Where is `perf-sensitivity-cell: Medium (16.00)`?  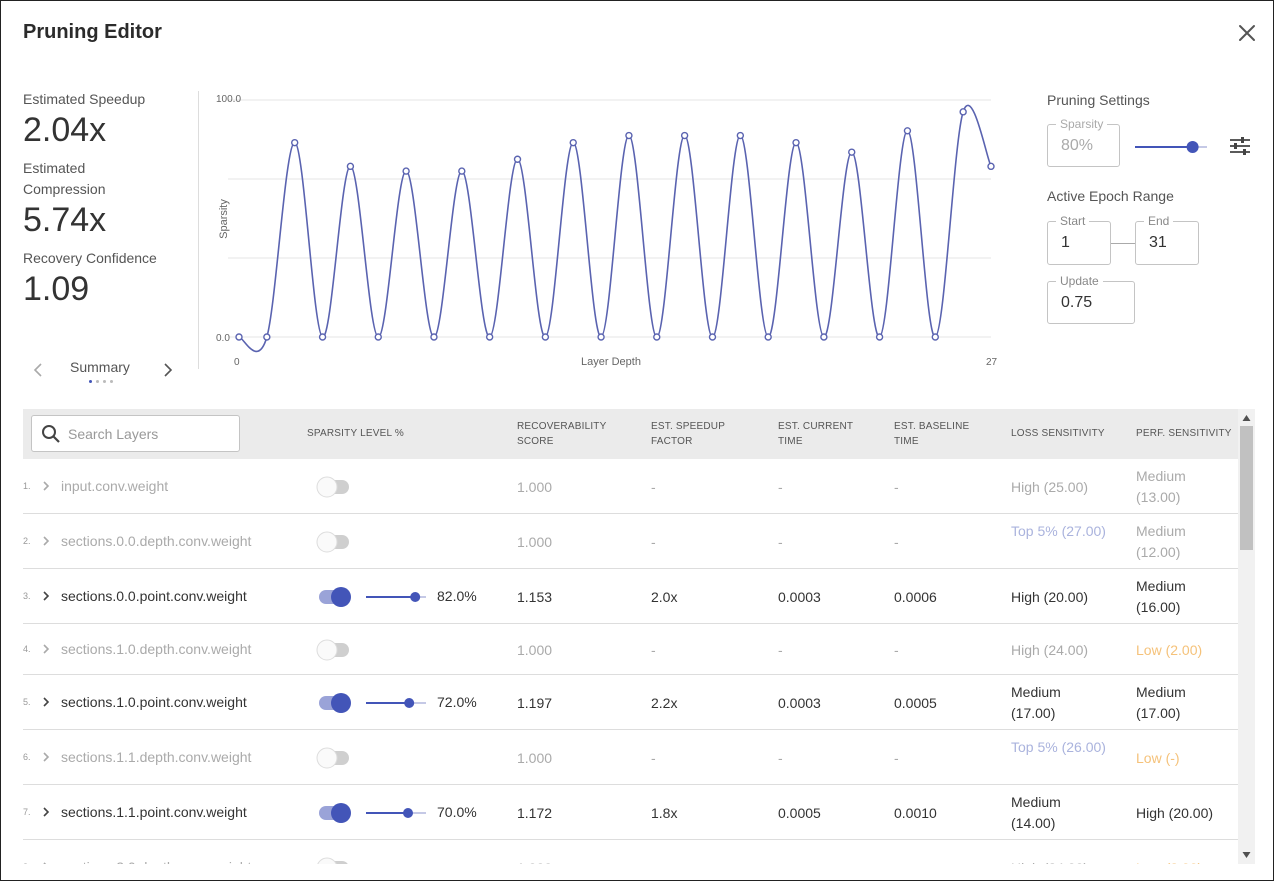
perf-sensitivity-cell: Medium (16.00) is located at coordinates (1161, 596).